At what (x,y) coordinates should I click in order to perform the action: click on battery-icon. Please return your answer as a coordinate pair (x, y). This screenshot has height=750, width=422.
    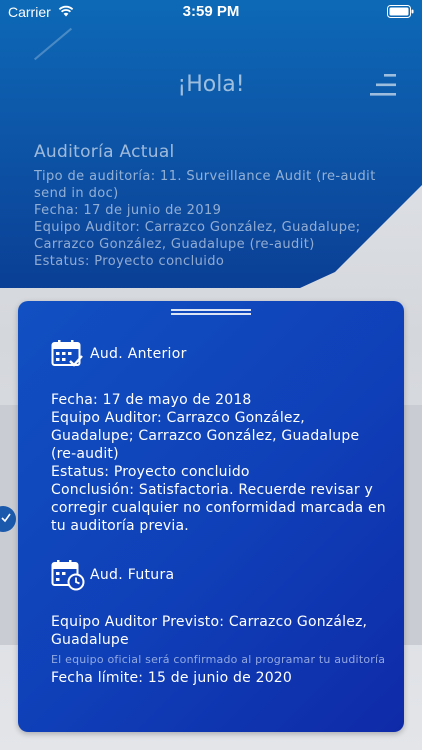
    Looking at the image, I should click on (400, 14).